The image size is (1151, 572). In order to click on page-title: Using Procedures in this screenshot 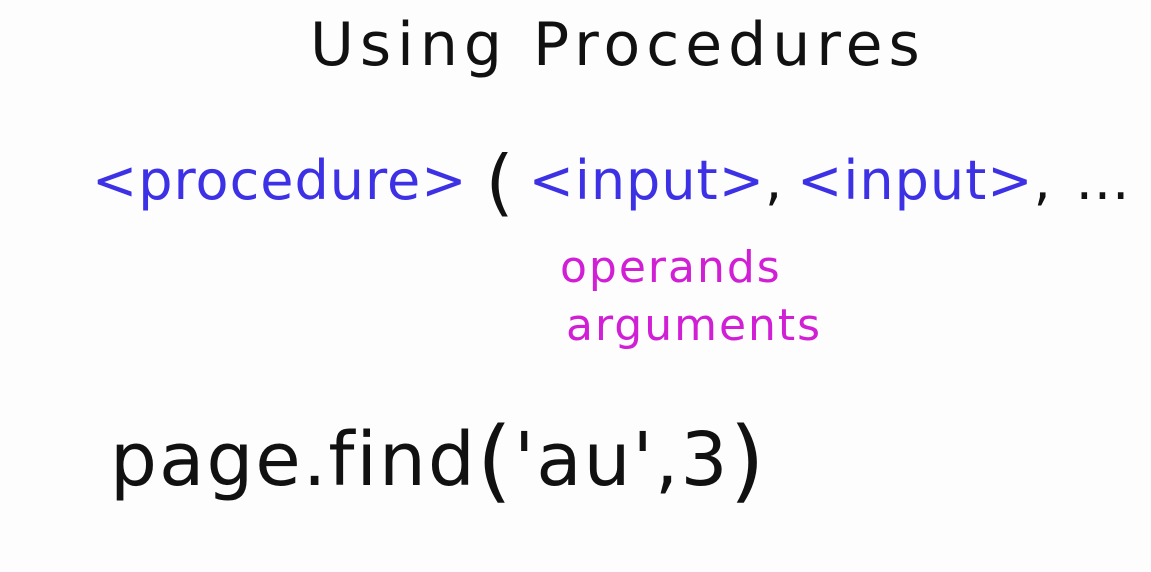, I will do `click(618, 45)`.